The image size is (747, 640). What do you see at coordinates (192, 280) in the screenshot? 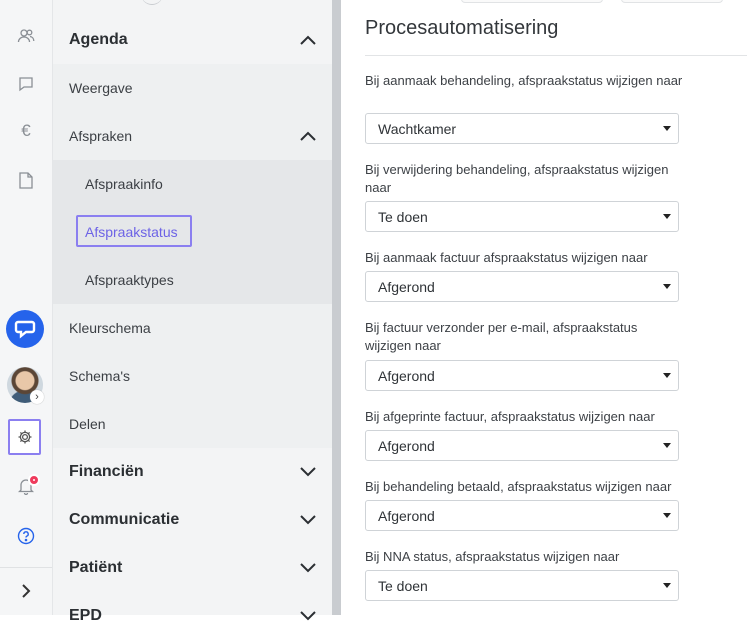
I see `nav-subitem-afspraaktypes: Afspraaktypes` at bounding box center [192, 280].